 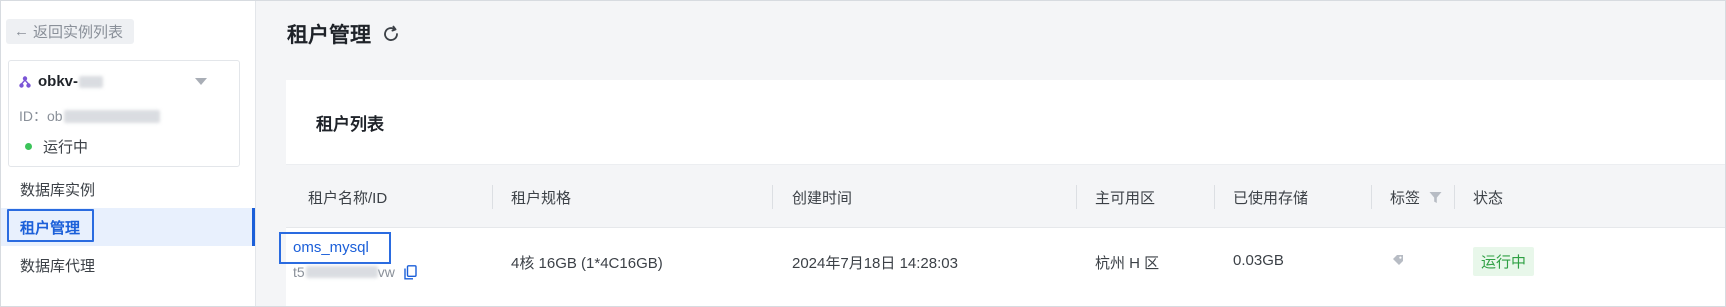 I want to click on status-badge: 运行中, so click(x=1504, y=261).